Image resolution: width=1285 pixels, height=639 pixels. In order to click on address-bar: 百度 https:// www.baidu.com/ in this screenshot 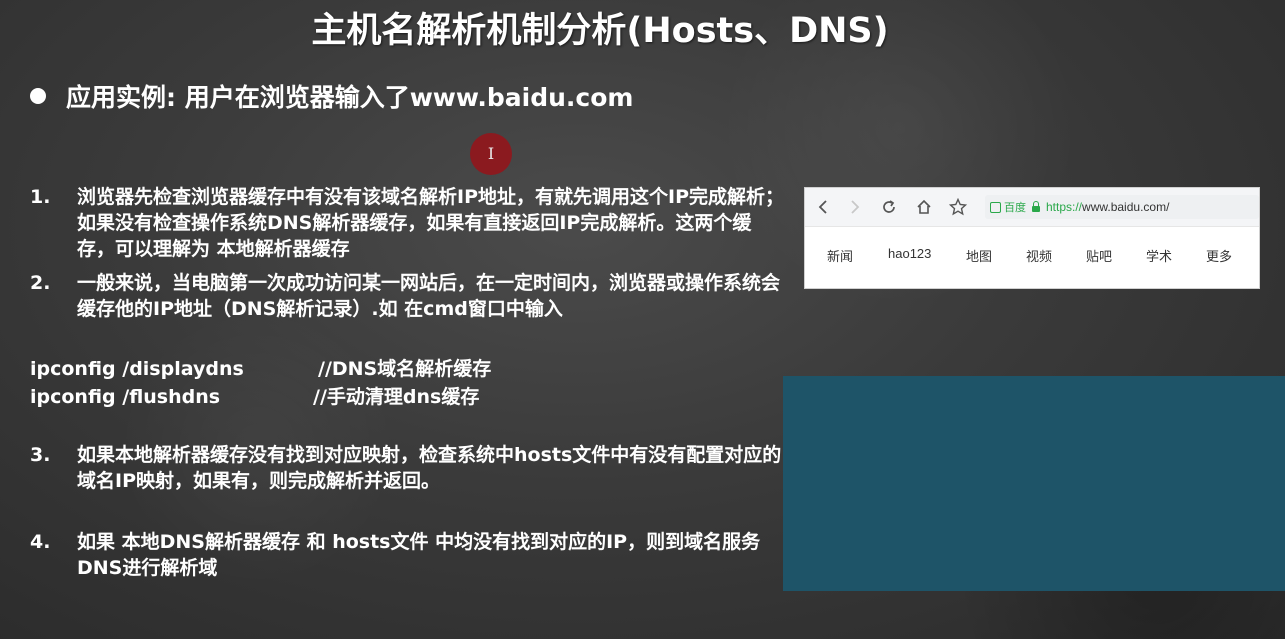, I will do `click(1122, 207)`.